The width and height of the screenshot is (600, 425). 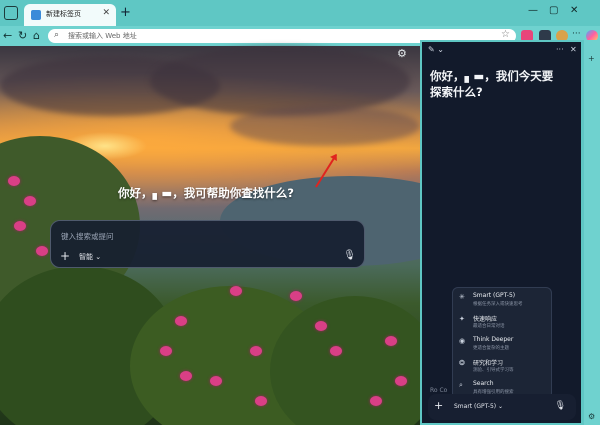 I want to click on new-tab-favicon, so click(x=36, y=15).